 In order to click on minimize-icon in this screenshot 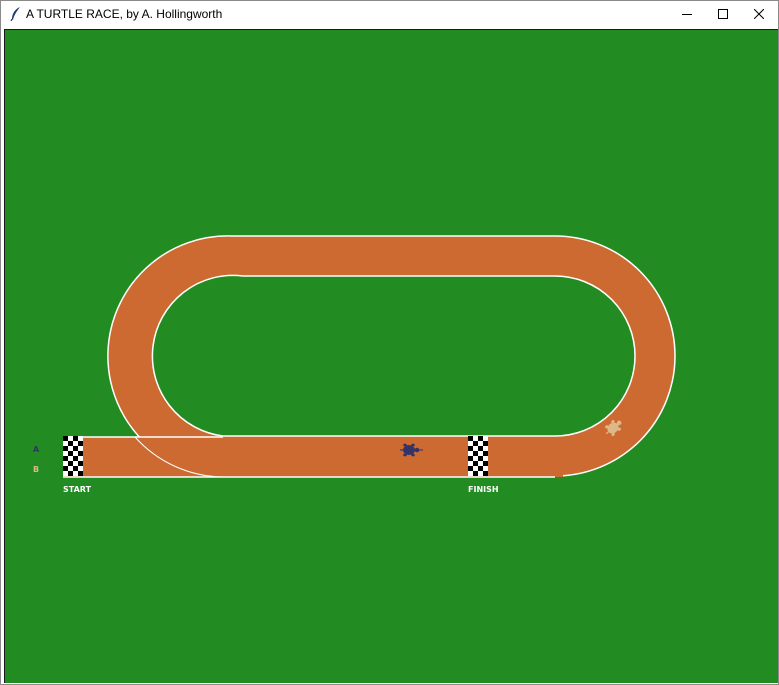, I will do `click(687, 14)`.